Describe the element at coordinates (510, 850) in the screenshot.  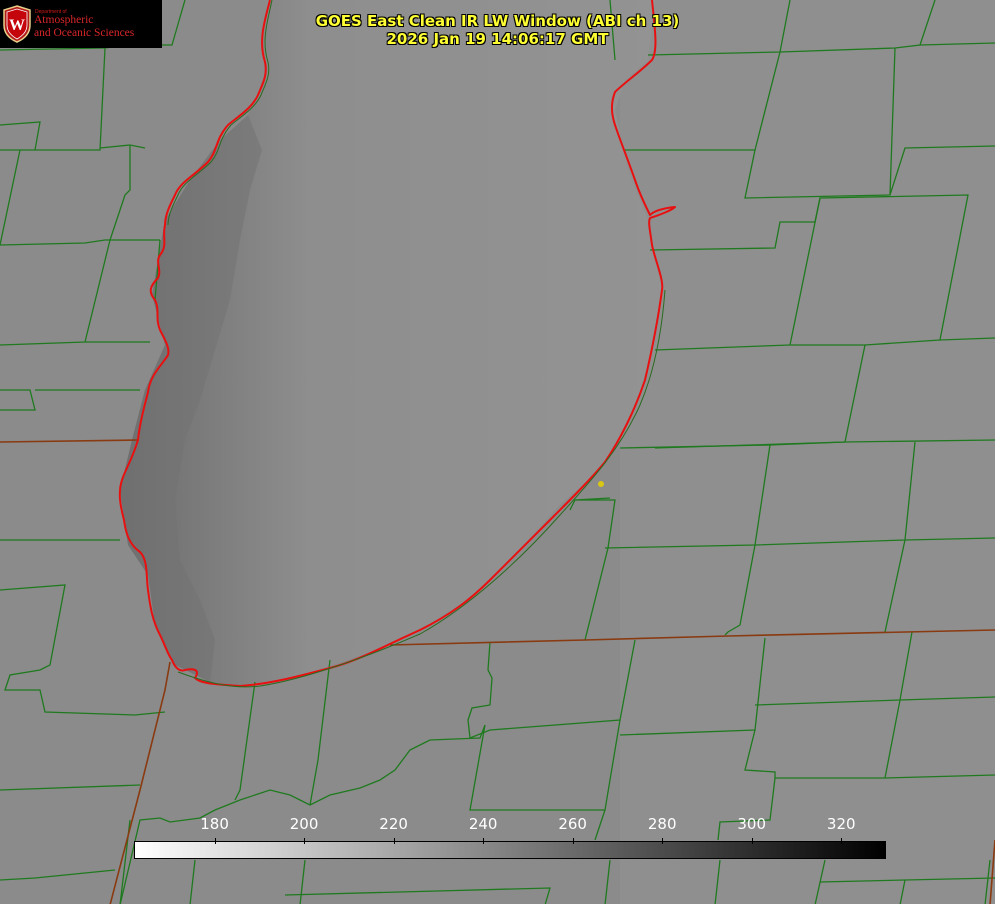
I see `colorbar` at that location.